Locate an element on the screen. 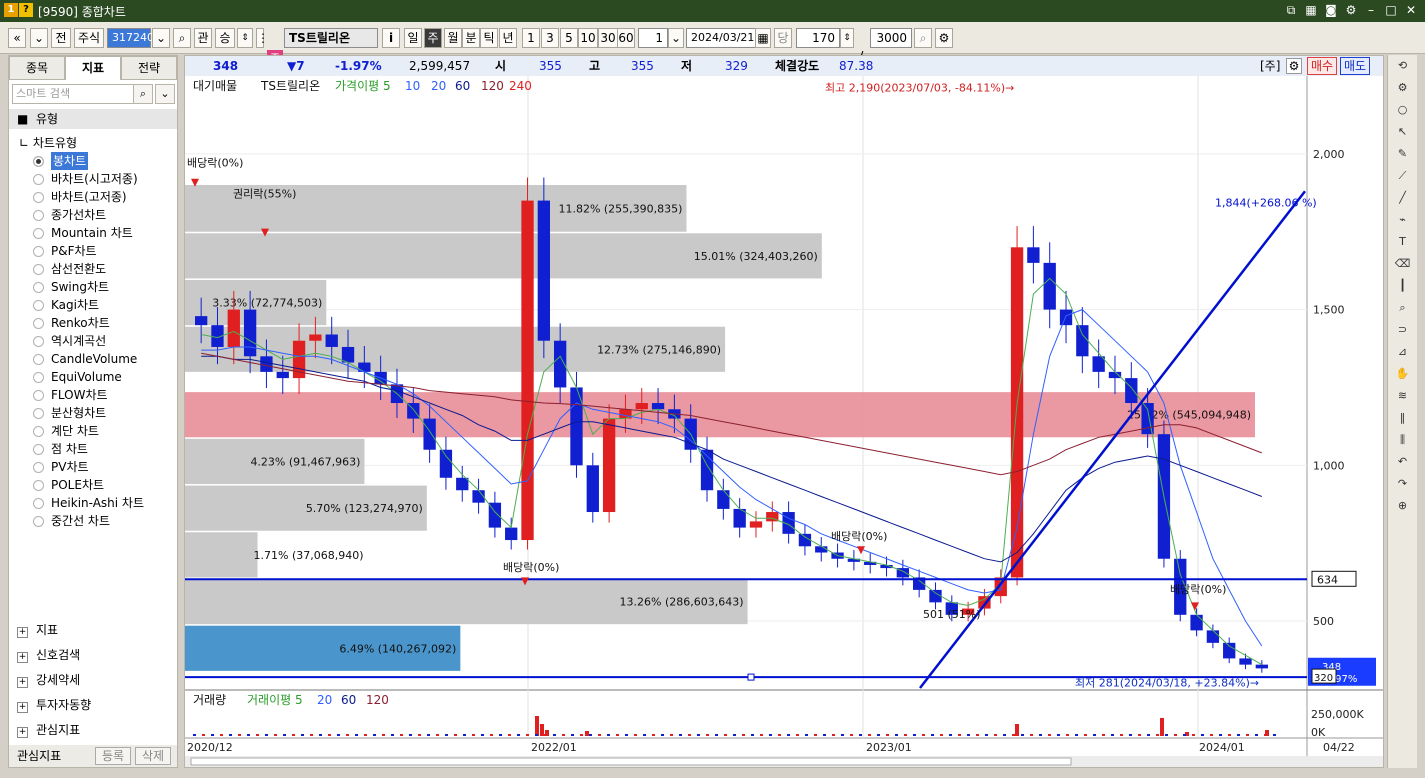 The width and height of the screenshot is (1425, 778). chart-type-item: 중간선 차트 is located at coordinates (88, 521).